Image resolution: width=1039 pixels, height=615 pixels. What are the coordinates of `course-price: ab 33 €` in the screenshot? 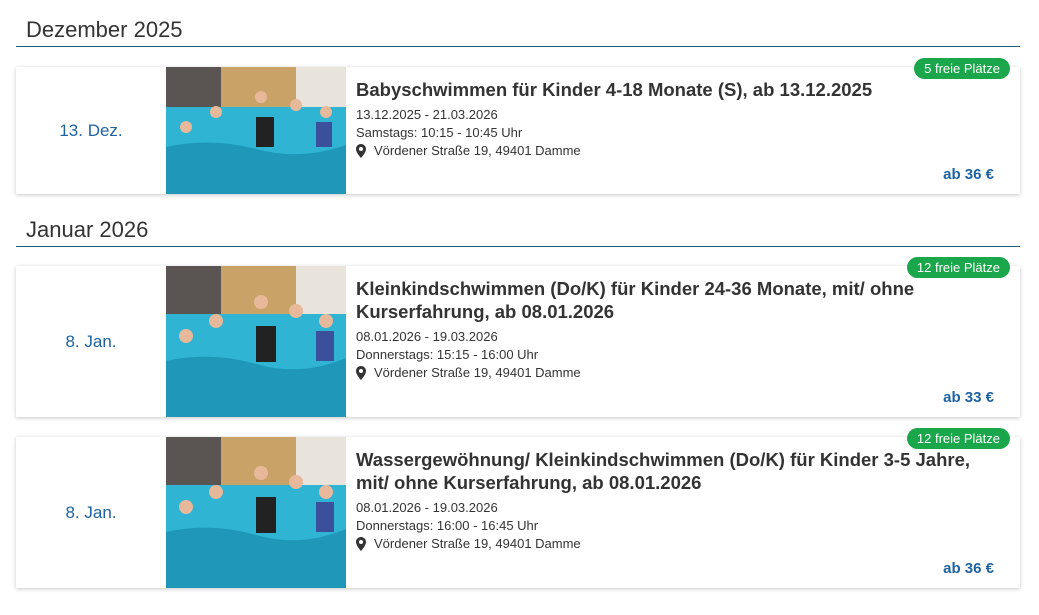 It's located at (968, 397).